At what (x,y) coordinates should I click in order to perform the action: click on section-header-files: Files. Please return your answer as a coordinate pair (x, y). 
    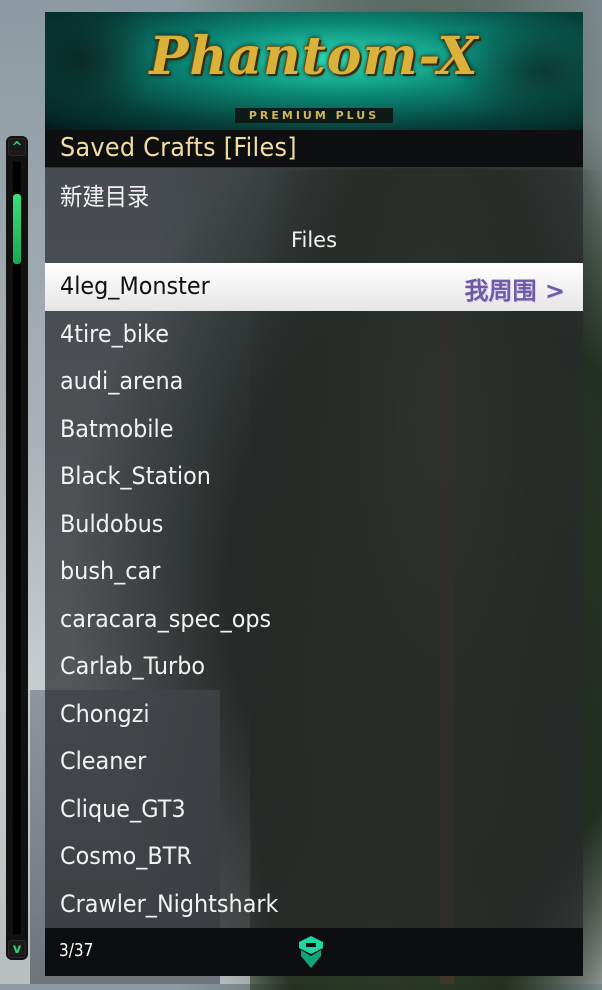
    Looking at the image, I should click on (314, 240).